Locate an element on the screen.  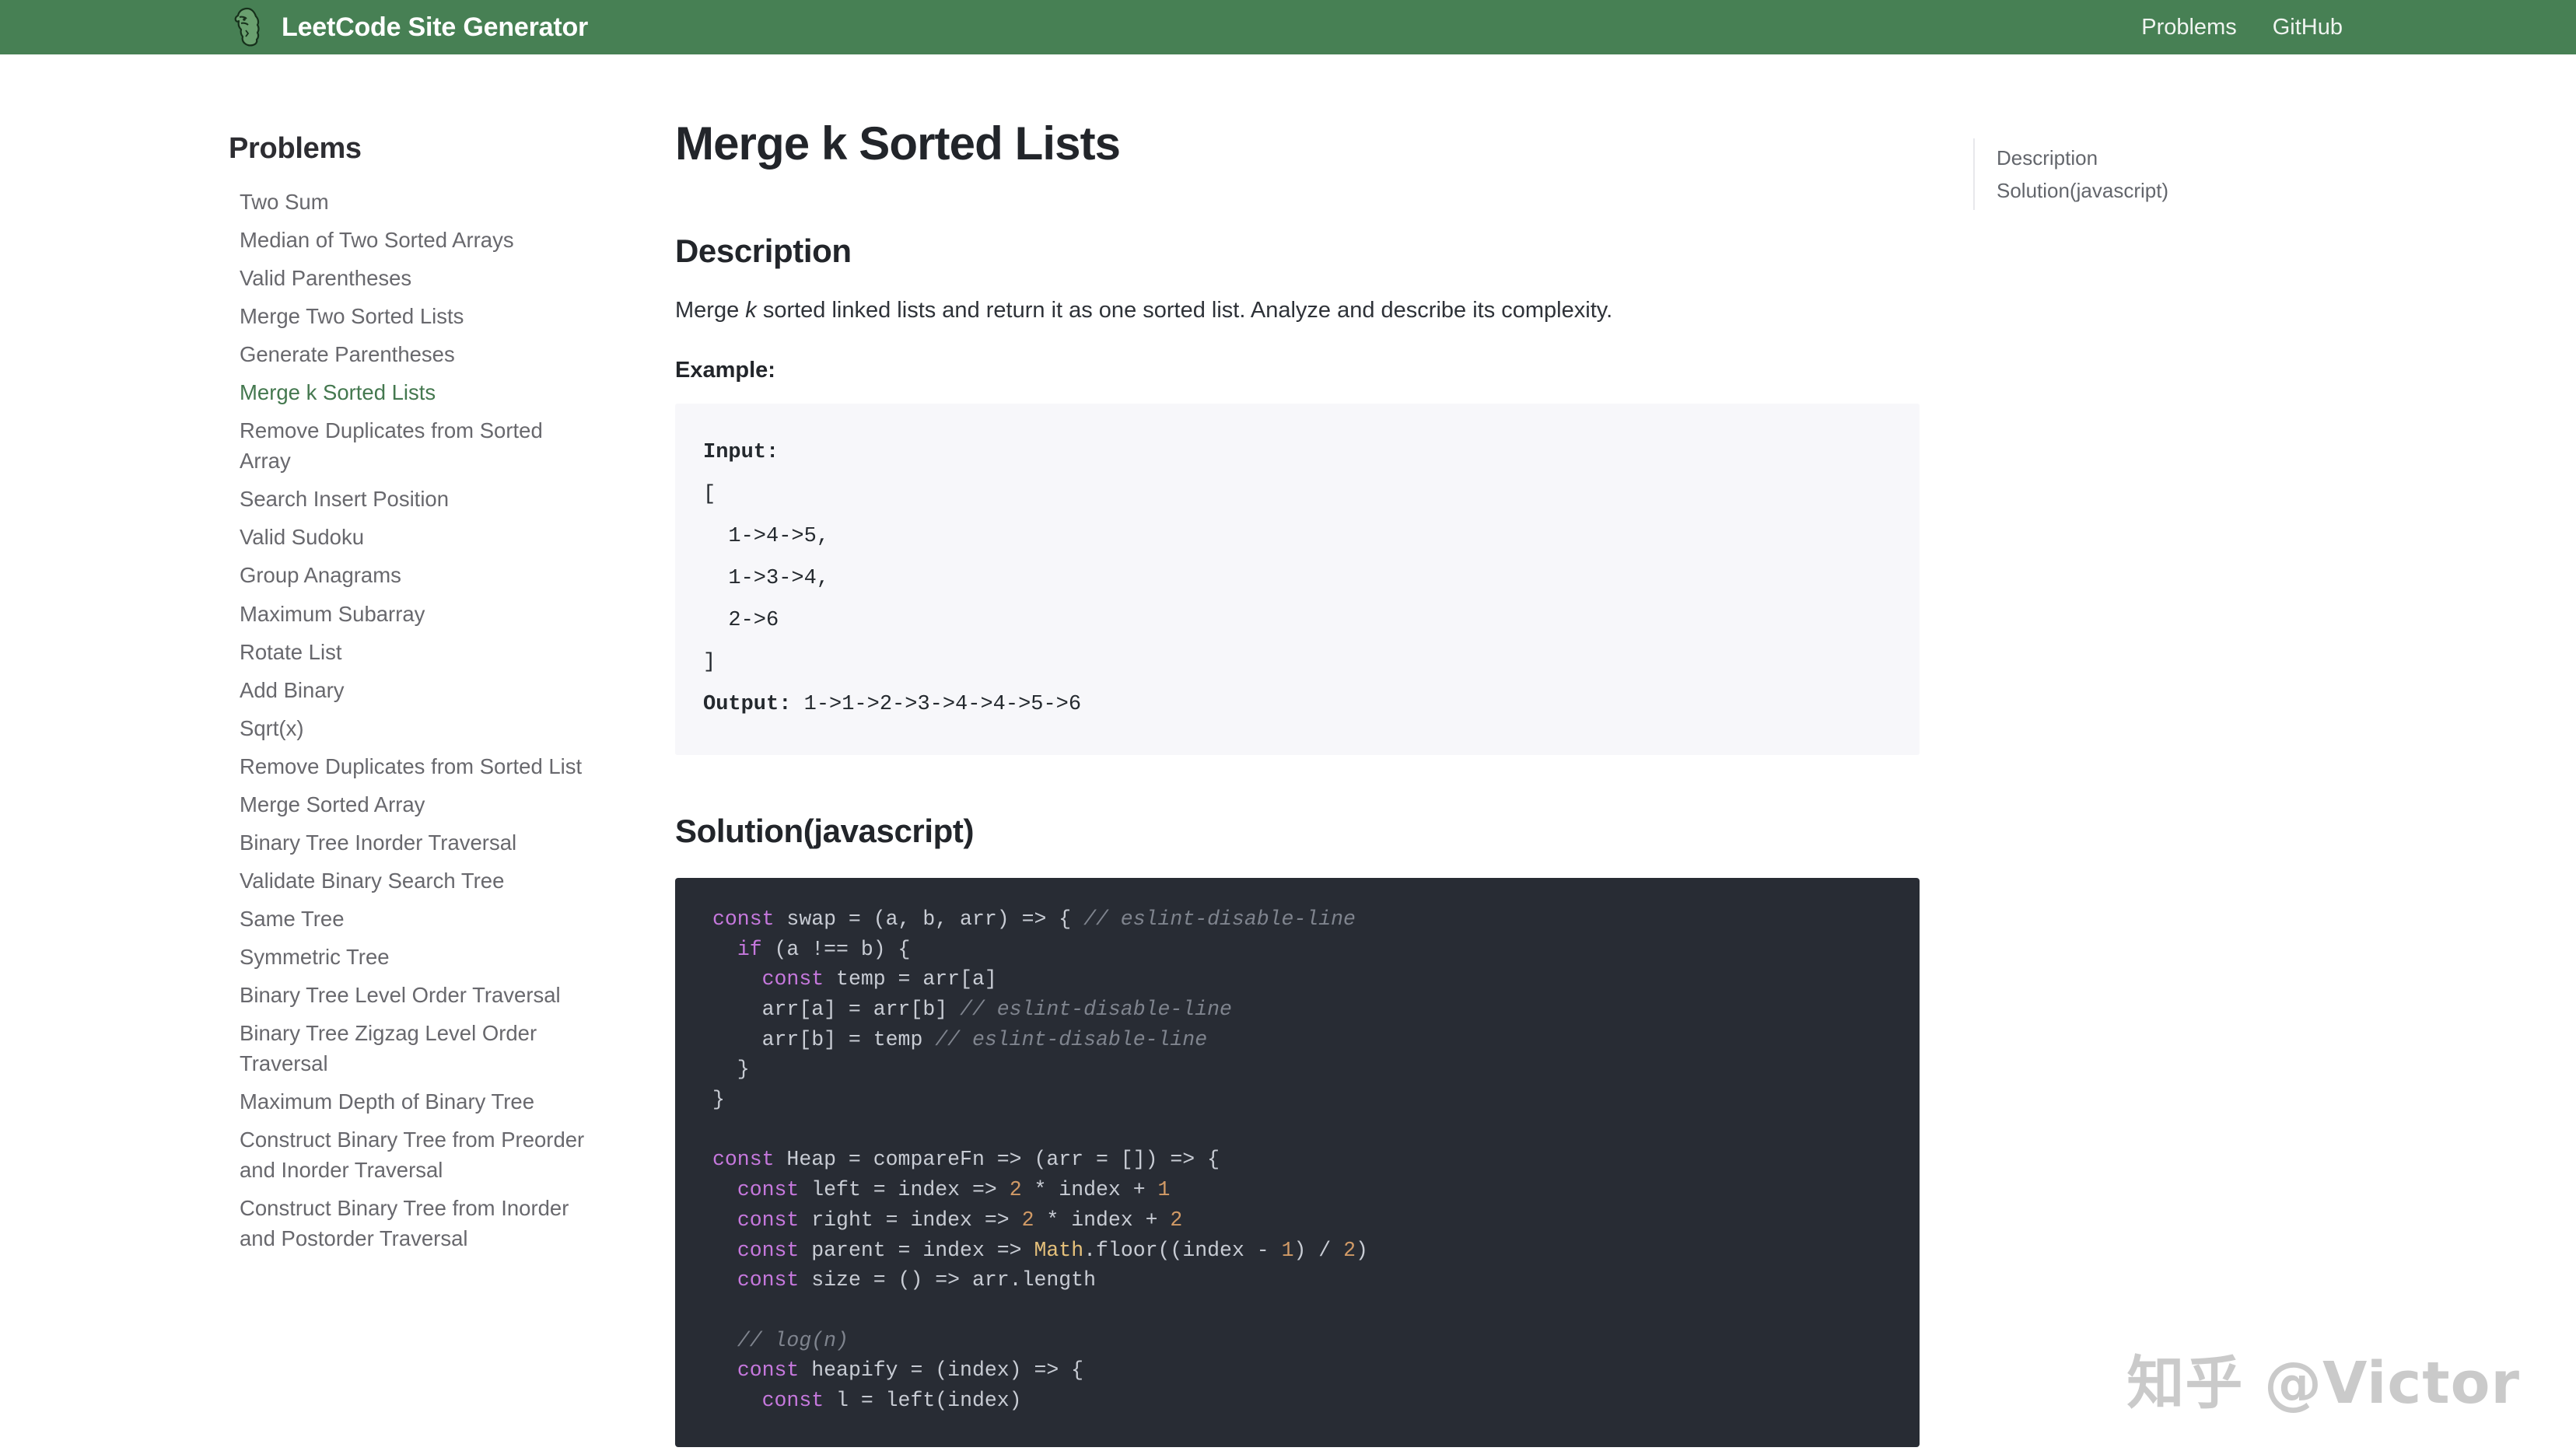
example-input-body: [ 1->4->5, 1->3->4, 2->6 ] is located at coordinates (767, 578).